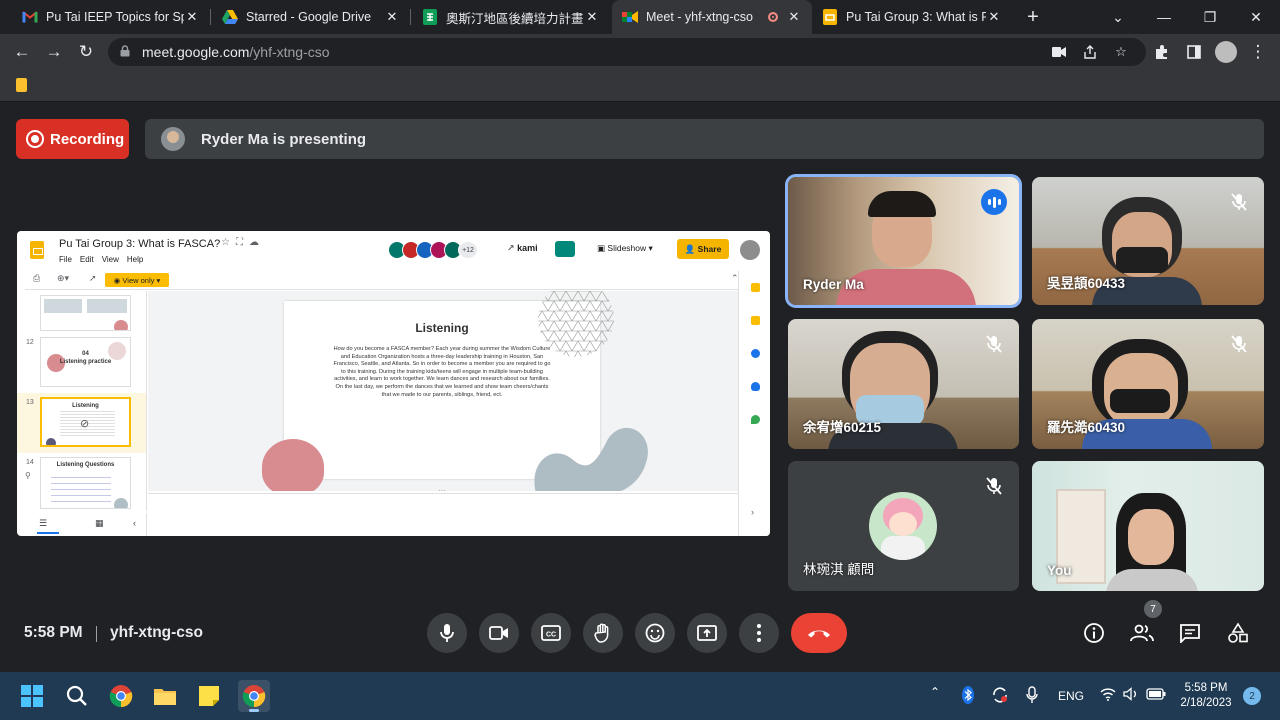 This screenshot has width=1280, height=720. I want to click on present-button, so click(707, 633).